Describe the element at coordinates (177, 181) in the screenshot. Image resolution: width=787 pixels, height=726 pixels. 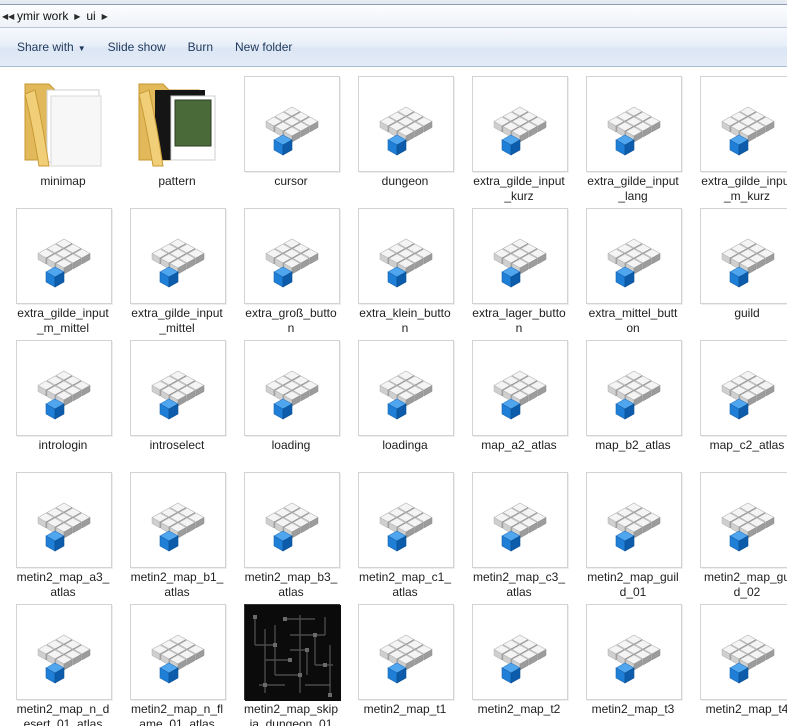
I see `file-name-label: pattern` at that location.